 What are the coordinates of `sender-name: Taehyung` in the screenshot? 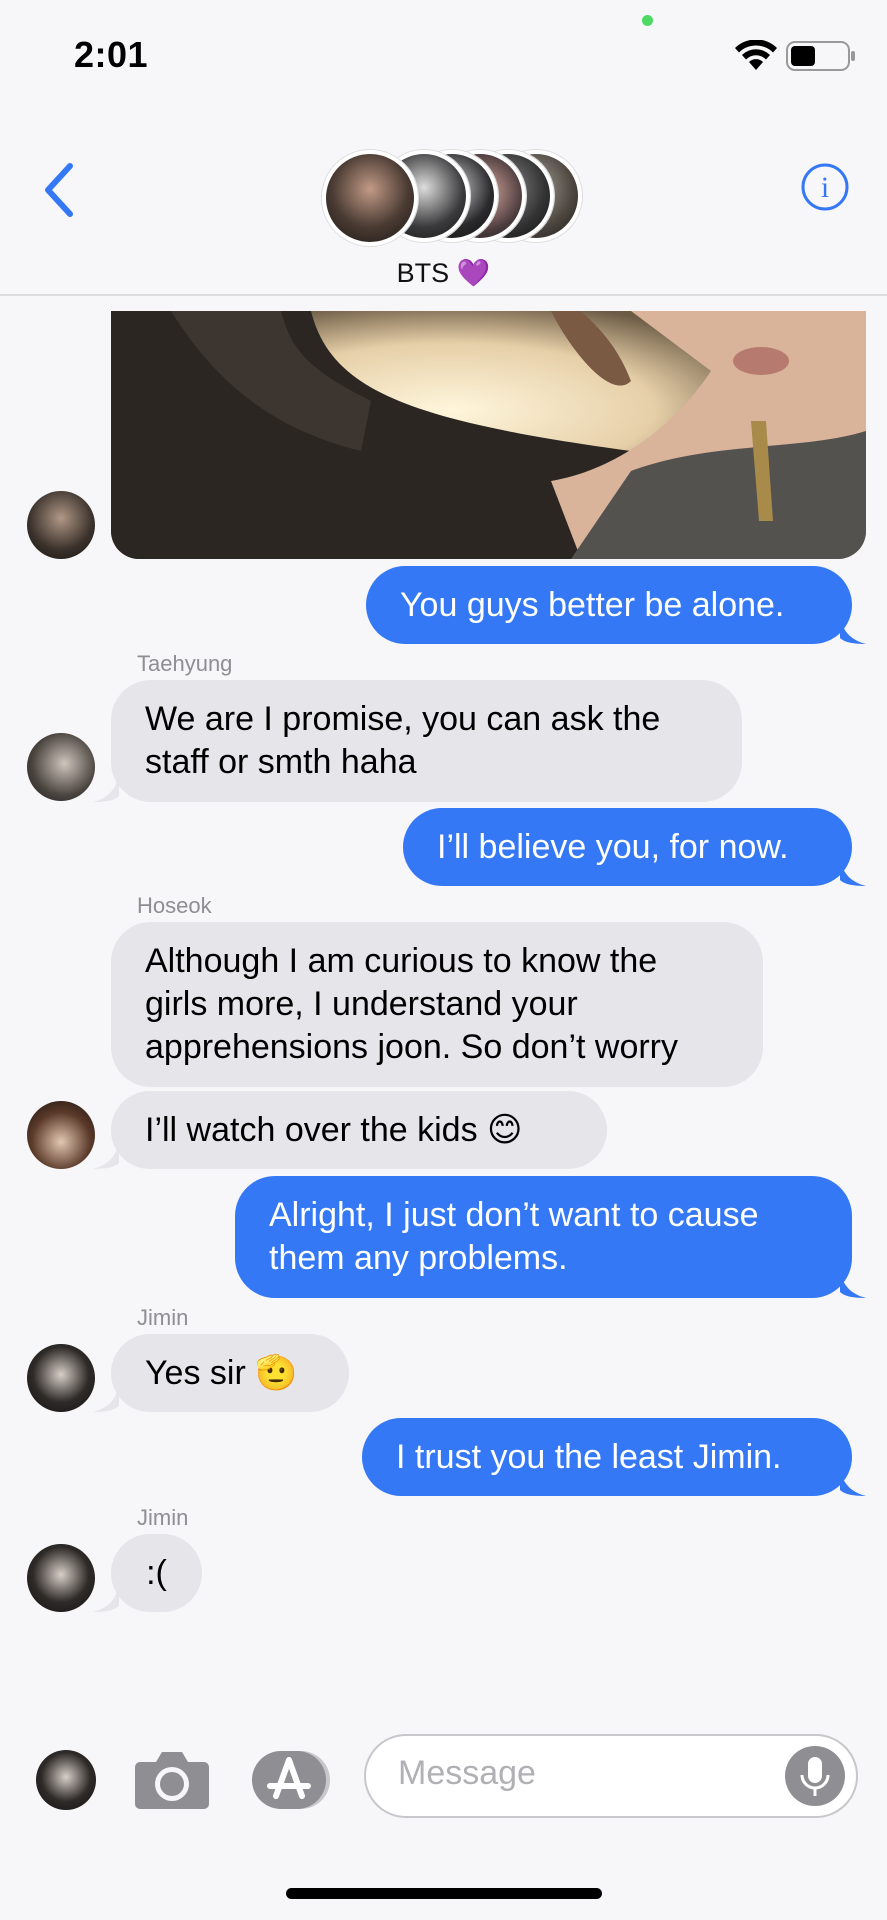 It's located at (185, 663).